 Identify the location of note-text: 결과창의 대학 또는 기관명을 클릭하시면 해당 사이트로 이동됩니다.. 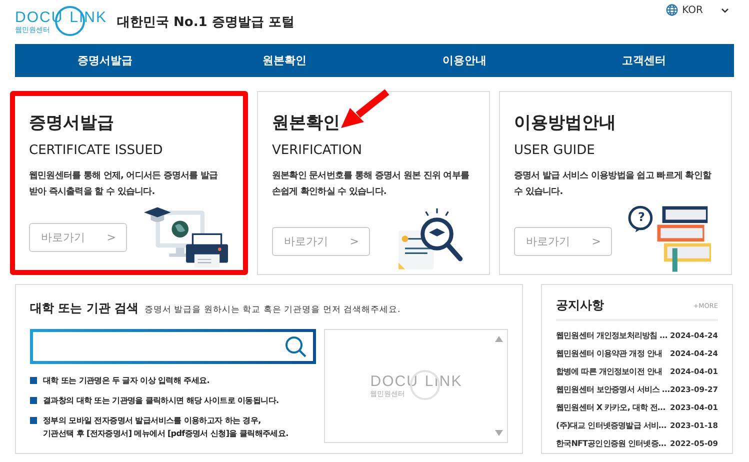
(161, 401).